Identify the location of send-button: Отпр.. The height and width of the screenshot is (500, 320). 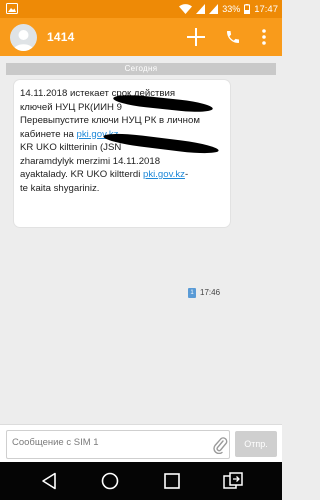
(256, 444).